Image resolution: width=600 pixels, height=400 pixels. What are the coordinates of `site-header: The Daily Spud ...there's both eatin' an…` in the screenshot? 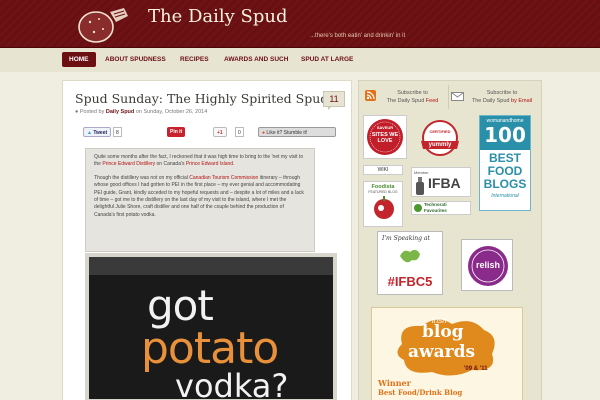 It's located at (300, 24).